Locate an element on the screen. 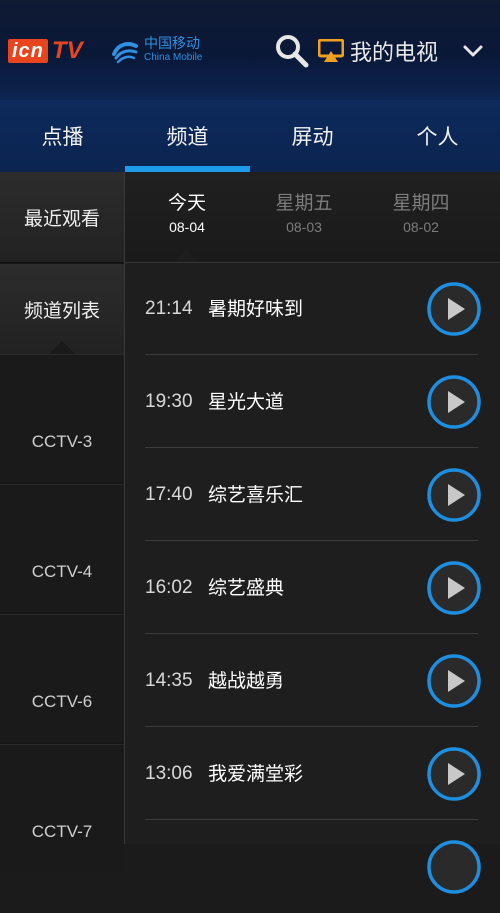 This screenshot has width=500, height=913. china-mobile-icon is located at coordinates (125, 53).